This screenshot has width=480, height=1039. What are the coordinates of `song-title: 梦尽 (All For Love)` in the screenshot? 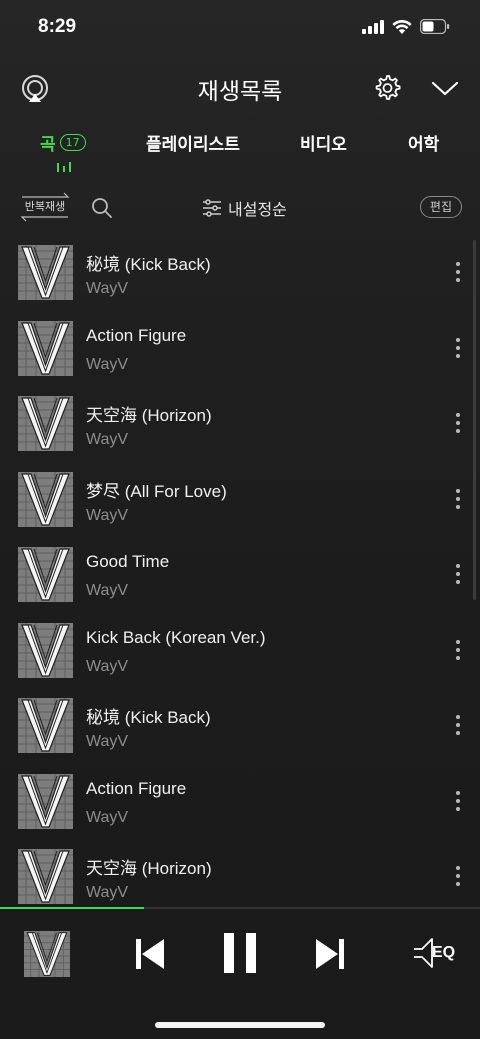 It's located at (156, 491).